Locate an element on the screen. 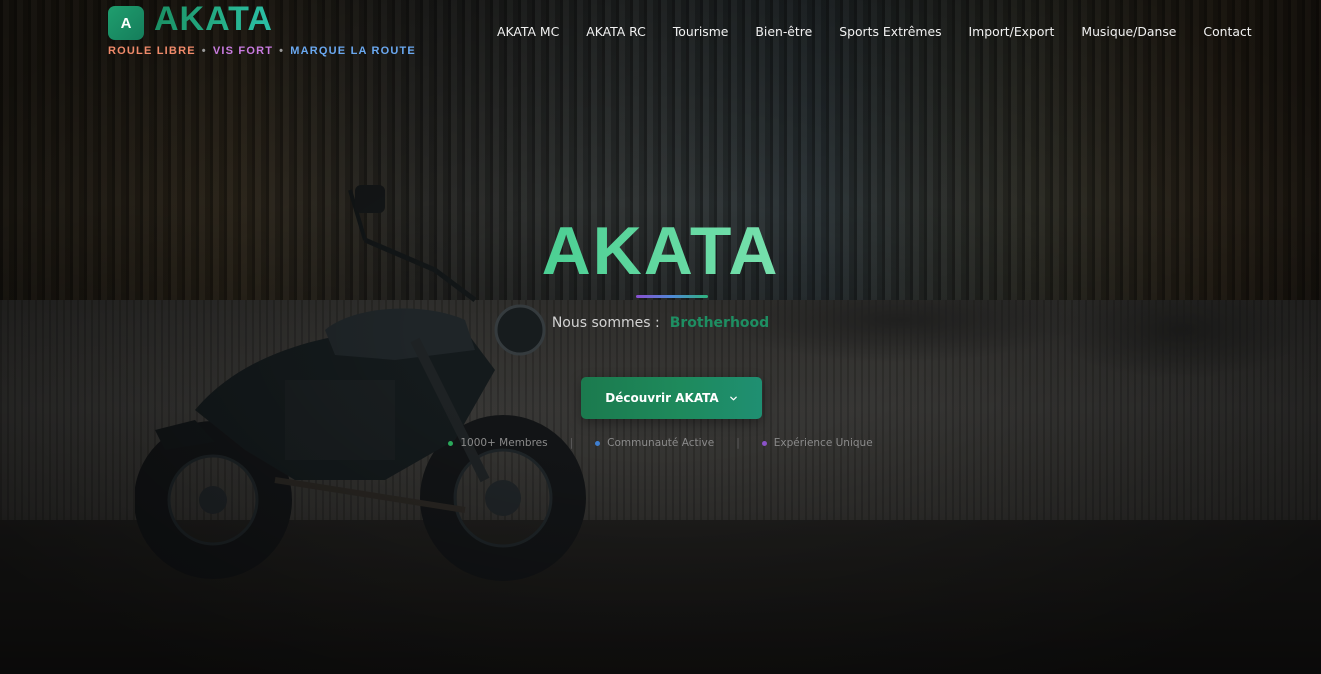 This screenshot has width=1321, height=674. discover-akata-button: Découvrir AKATA is located at coordinates (671, 398).